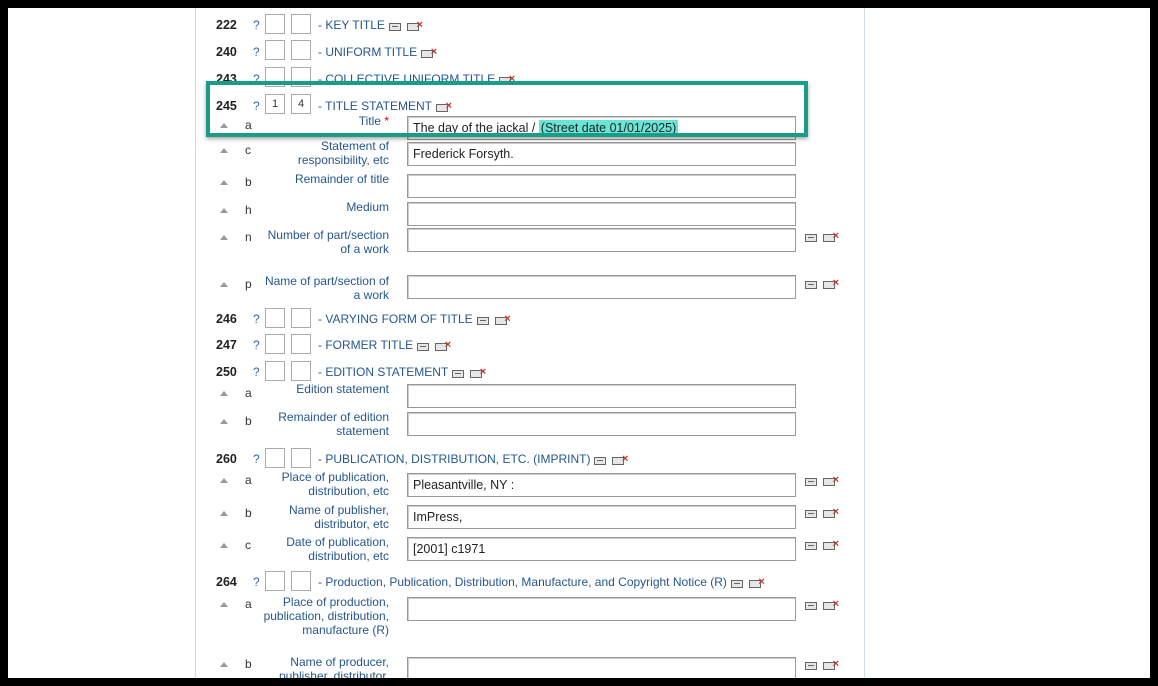 The height and width of the screenshot is (686, 1158). Describe the element at coordinates (275, 104) in the screenshot. I see `indicator-1: 1` at that location.